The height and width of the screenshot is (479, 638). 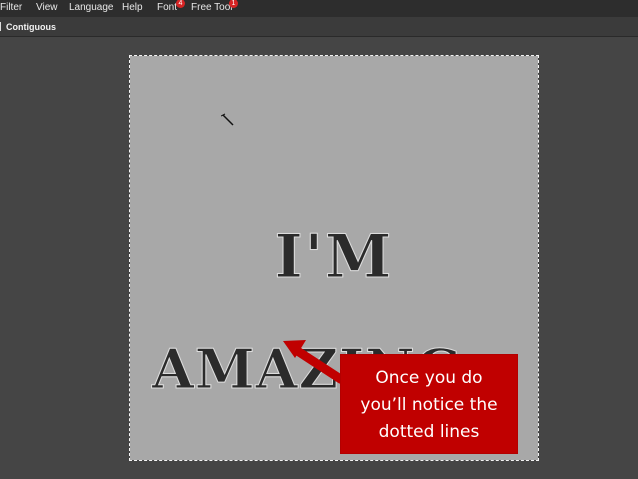 What do you see at coordinates (429, 432) in the screenshot?
I see `callout-line-3: dotted lines` at bounding box center [429, 432].